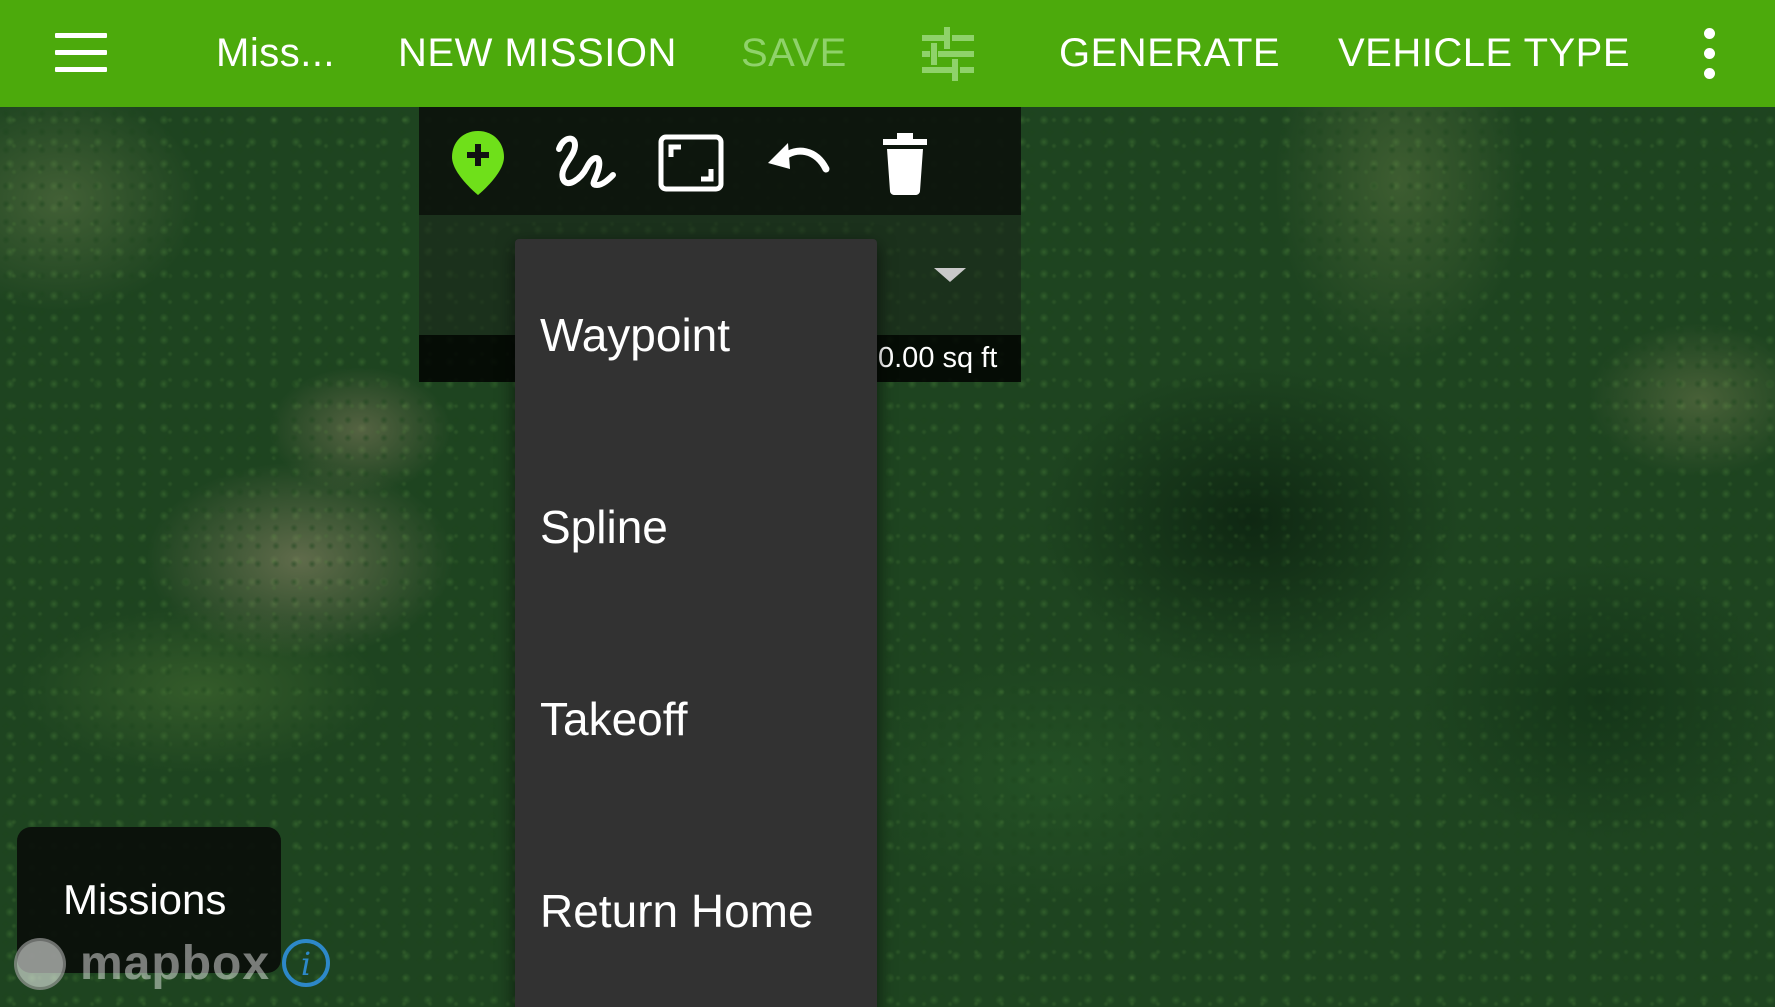 The height and width of the screenshot is (1007, 1775). I want to click on menu-item-label: Return Home, so click(677, 911).